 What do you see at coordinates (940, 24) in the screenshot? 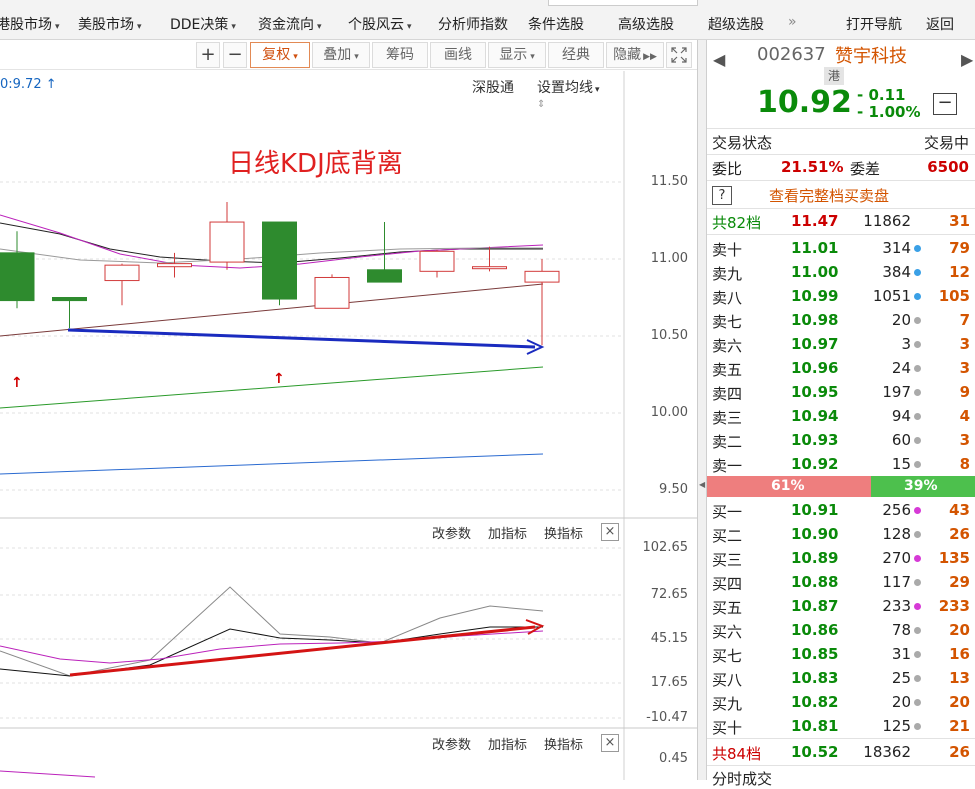
I see `back-button: 返回` at bounding box center [940, 24].